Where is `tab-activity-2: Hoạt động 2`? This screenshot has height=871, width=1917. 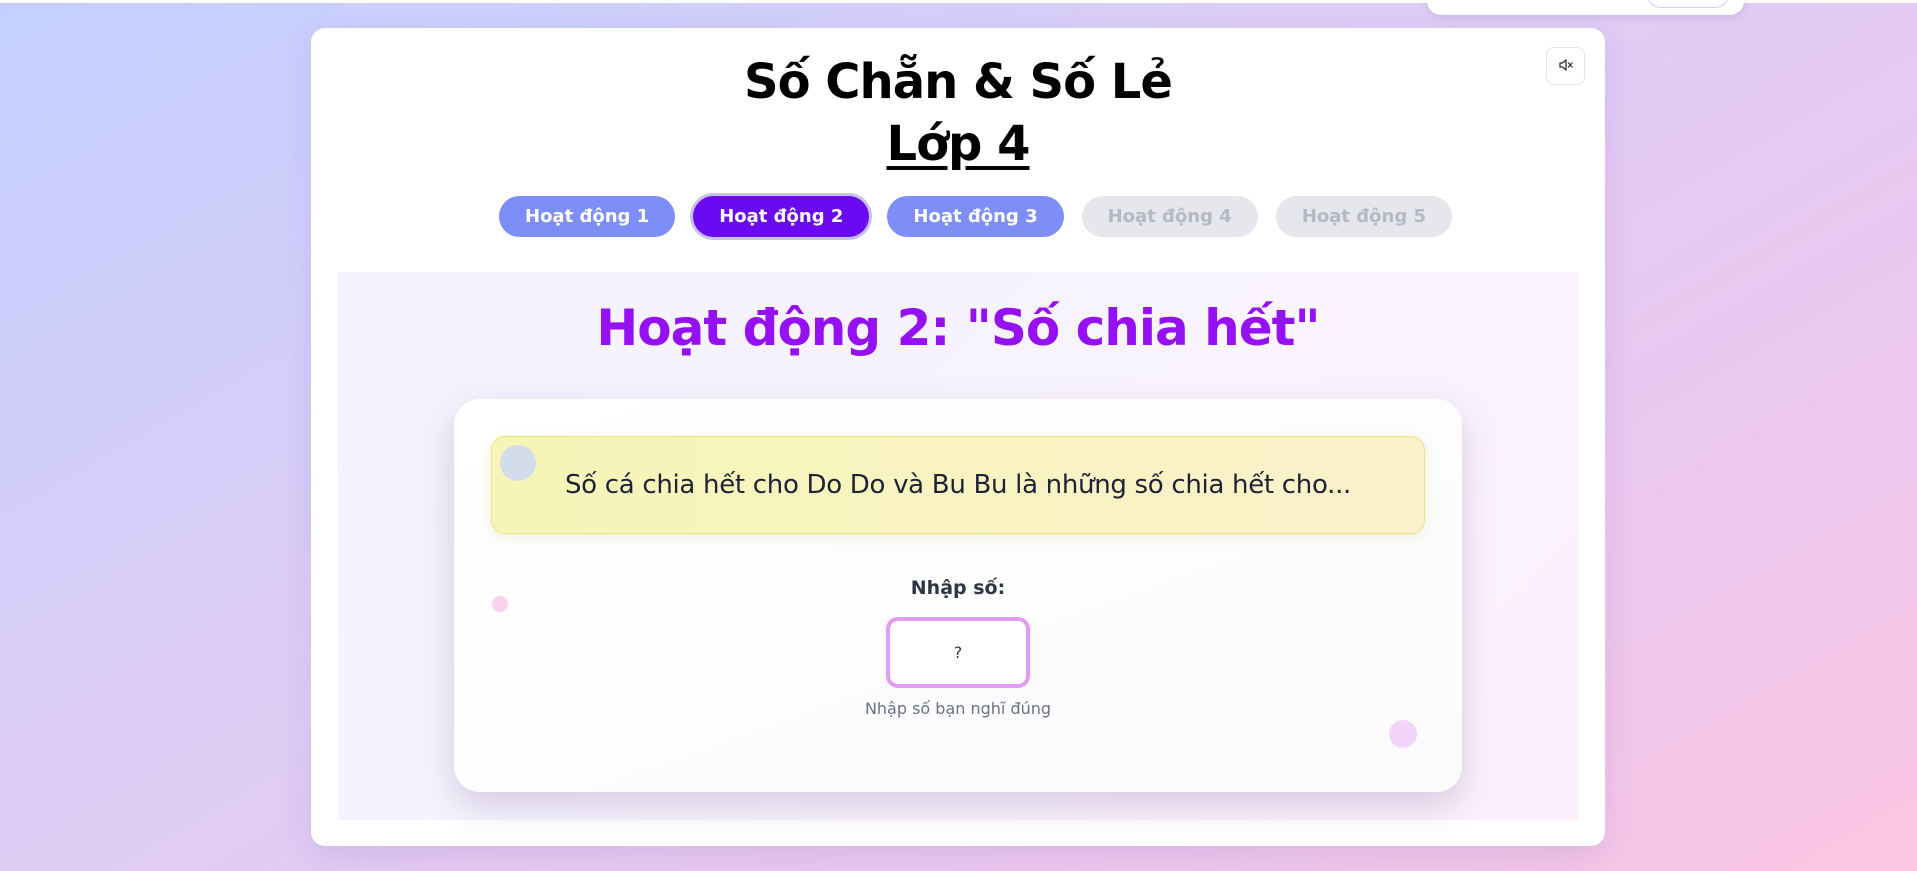
tab-activity-2: Hoạt động 2 is located at coordinates (781, 216).